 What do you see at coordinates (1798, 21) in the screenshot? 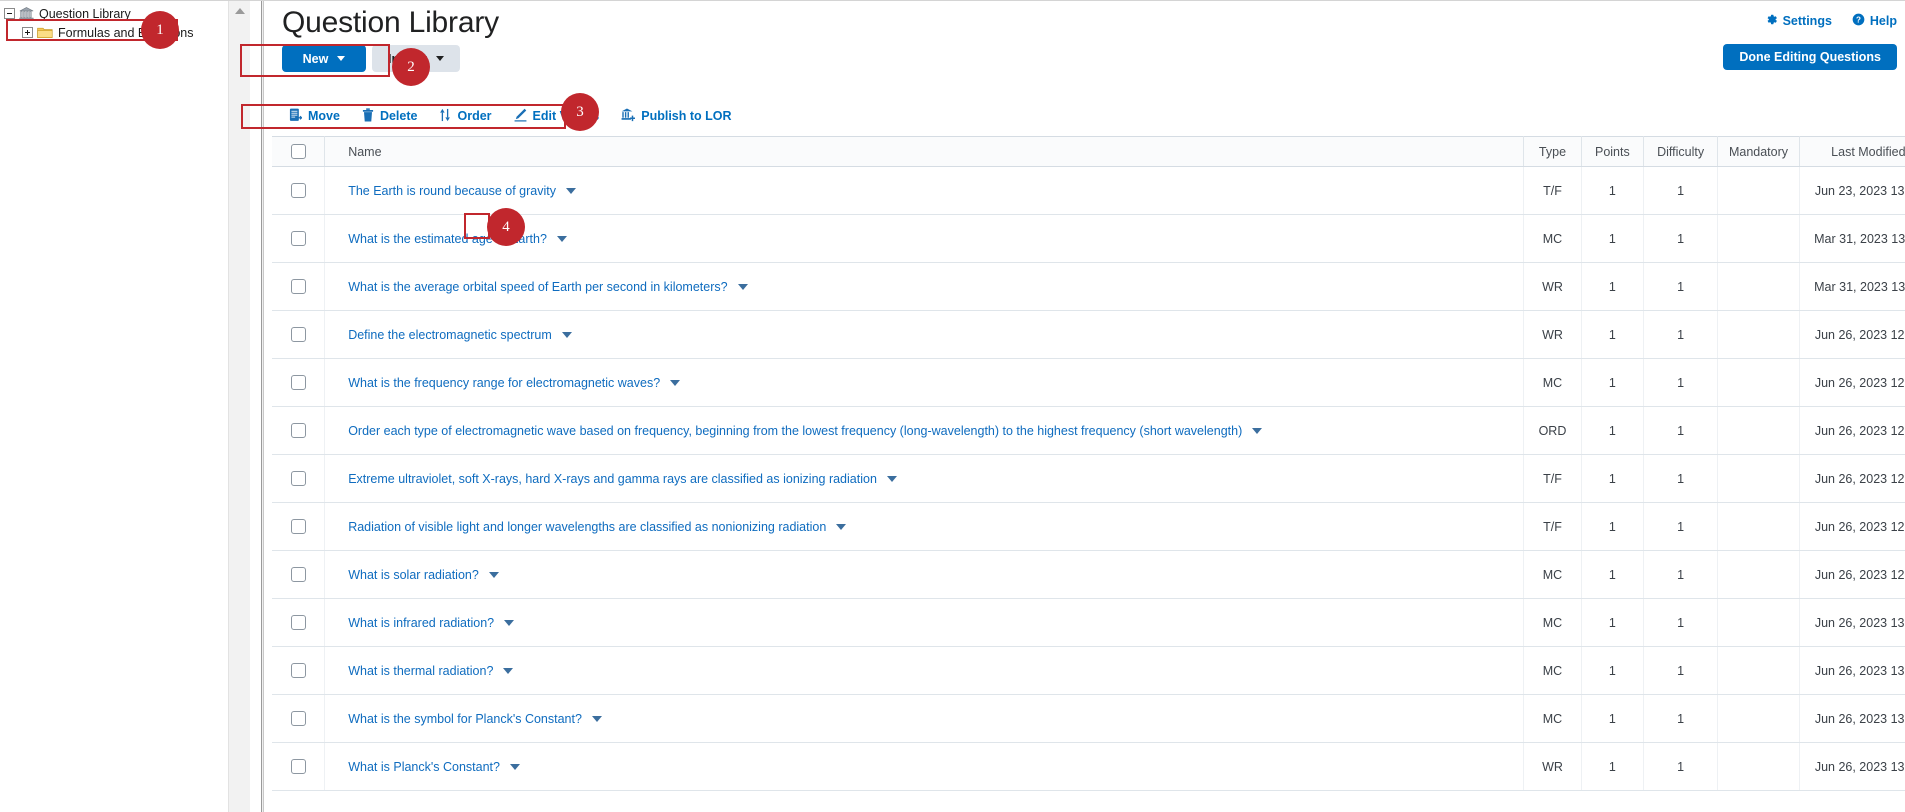
I see `settings-link: Settings` at bounding box center [1798, 21].